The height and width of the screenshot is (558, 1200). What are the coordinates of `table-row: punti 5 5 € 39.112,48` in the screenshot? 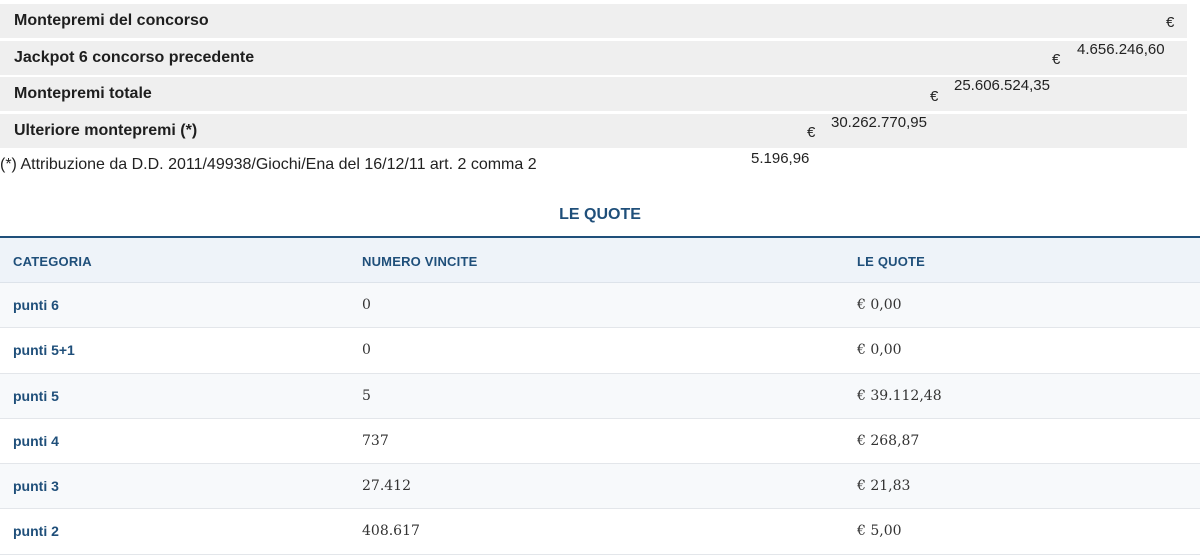 It's located at (600, 396).